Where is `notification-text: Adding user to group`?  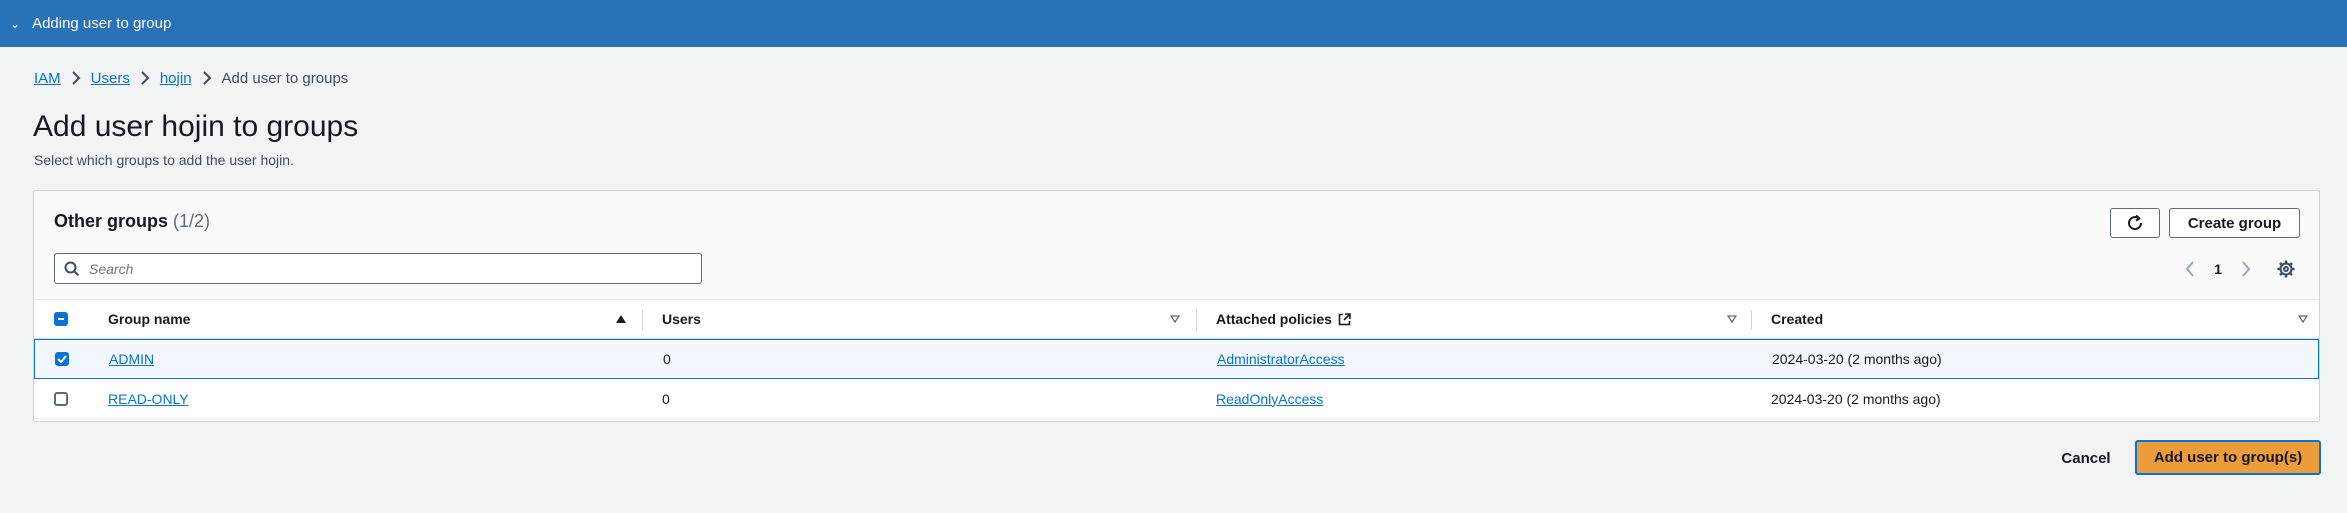
notification-text: Adding user to group is located at coordinates (102, 23).